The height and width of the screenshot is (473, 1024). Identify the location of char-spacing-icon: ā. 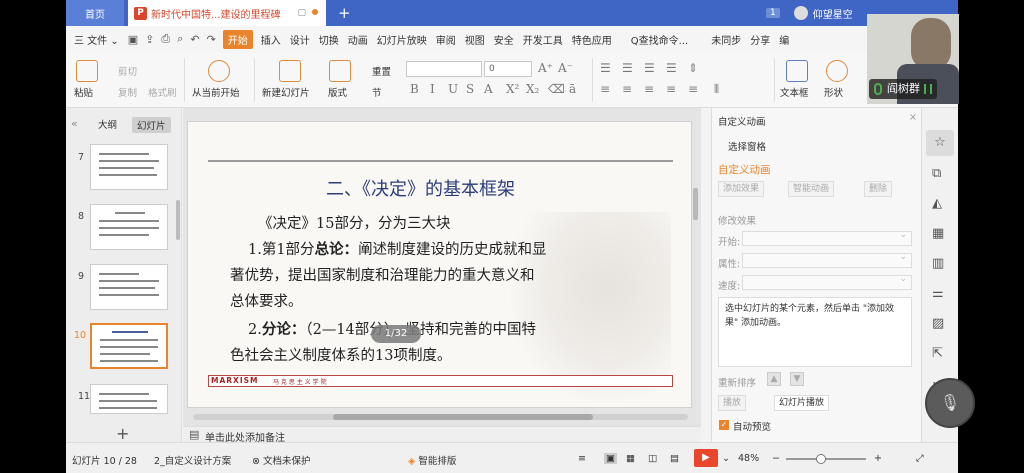
(572, 89).